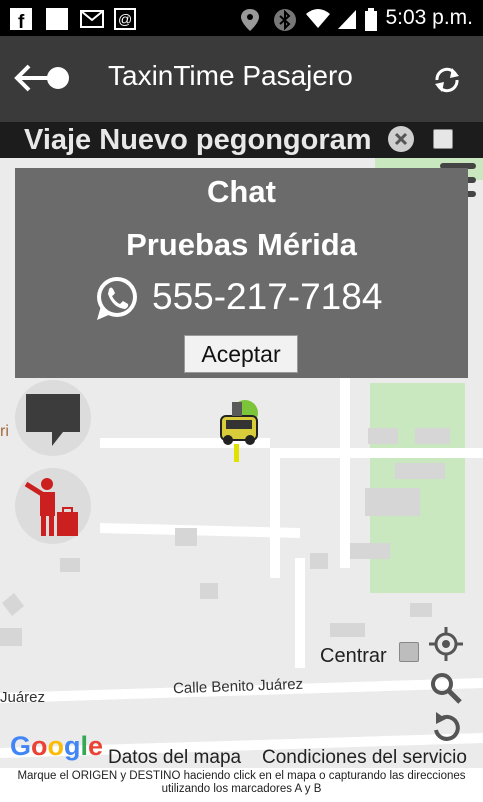 Image resolution: width=483 pixels, height=802 pixels. What do you see at coordinates (174, 758) in the screenshot?
I see `map-data-link: Datos del mapa` at bounding box center [174, 758].